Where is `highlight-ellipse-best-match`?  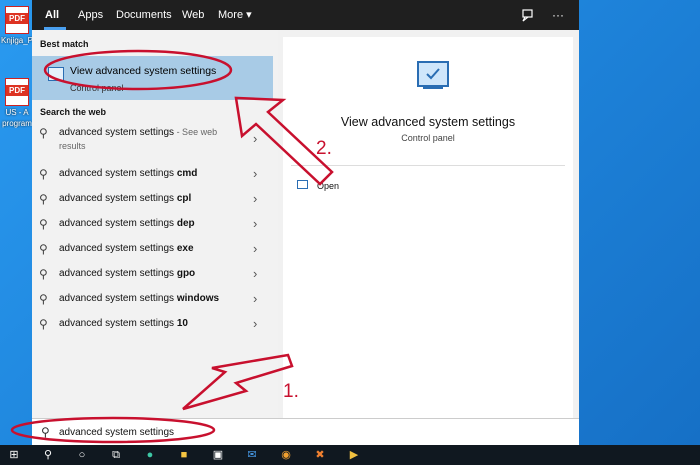 highlight-ellipse-best-match is located at coordinates (138, 70).